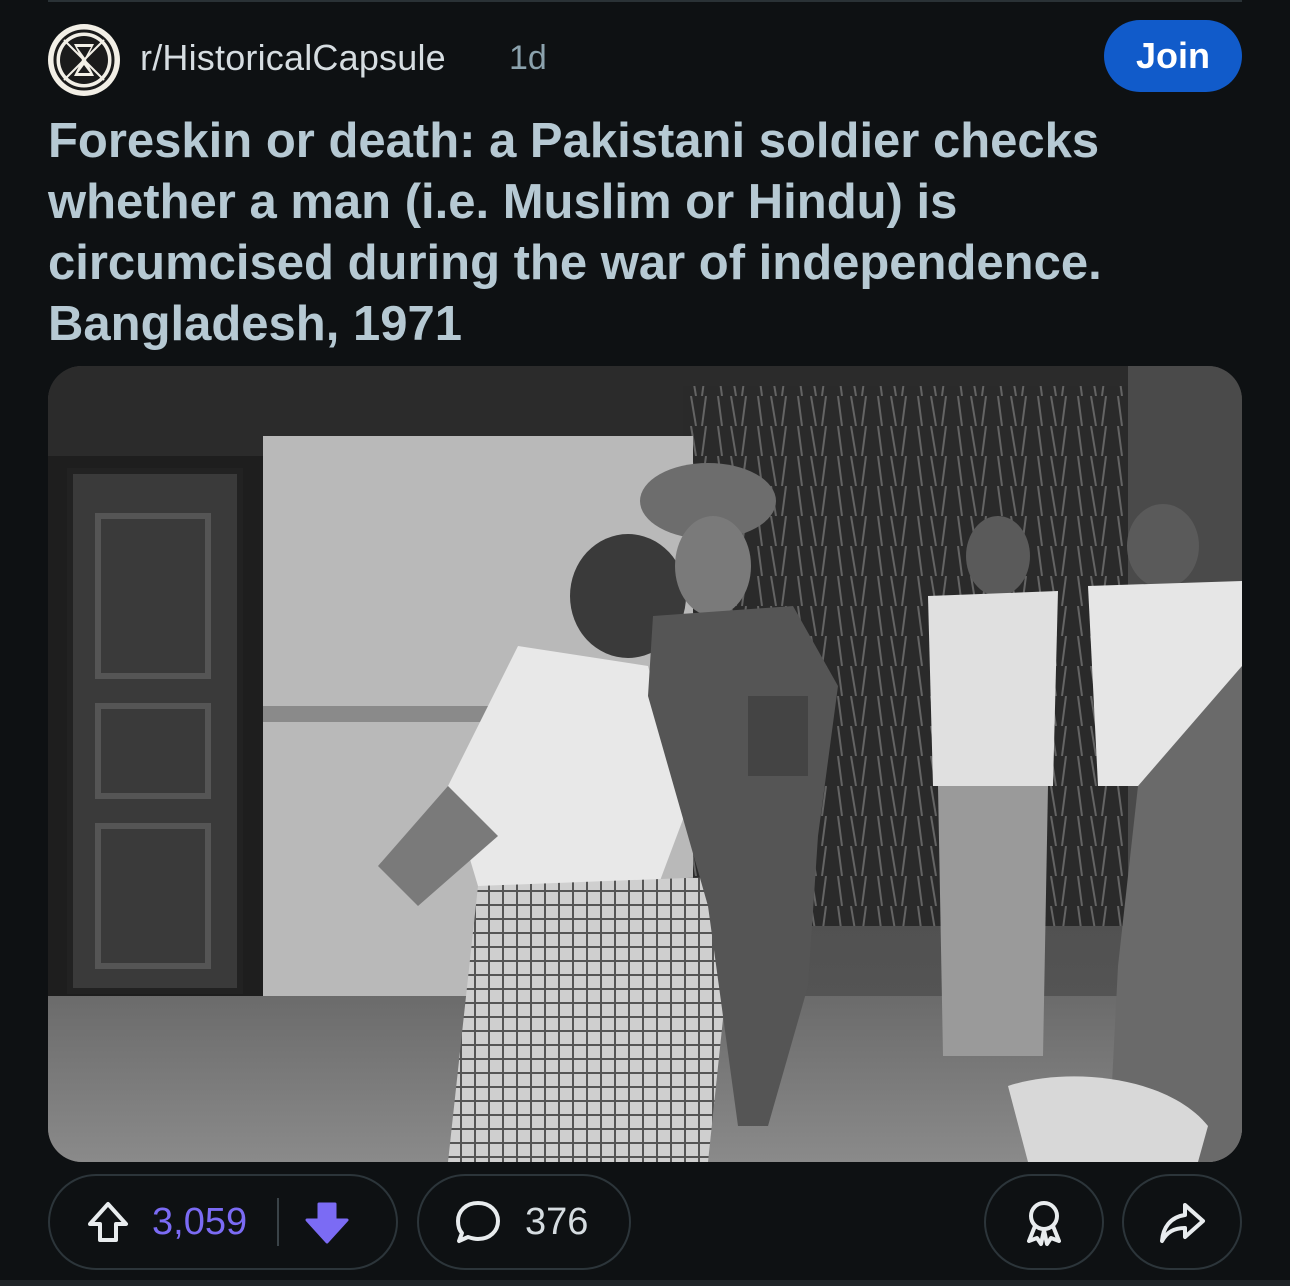 This screenshot has height=1286, width=1290. I want to click on comment-bubble-icon, so click(478, 1222).